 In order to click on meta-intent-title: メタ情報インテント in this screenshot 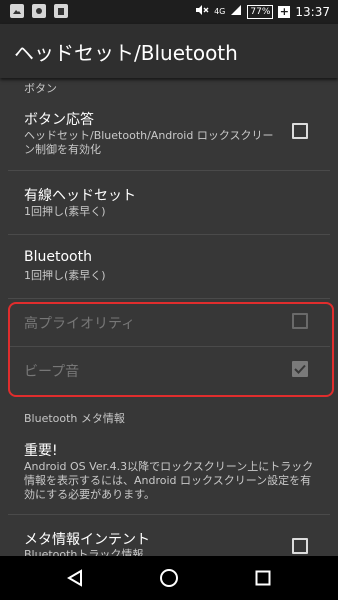, I will do `click(87, 540)`.